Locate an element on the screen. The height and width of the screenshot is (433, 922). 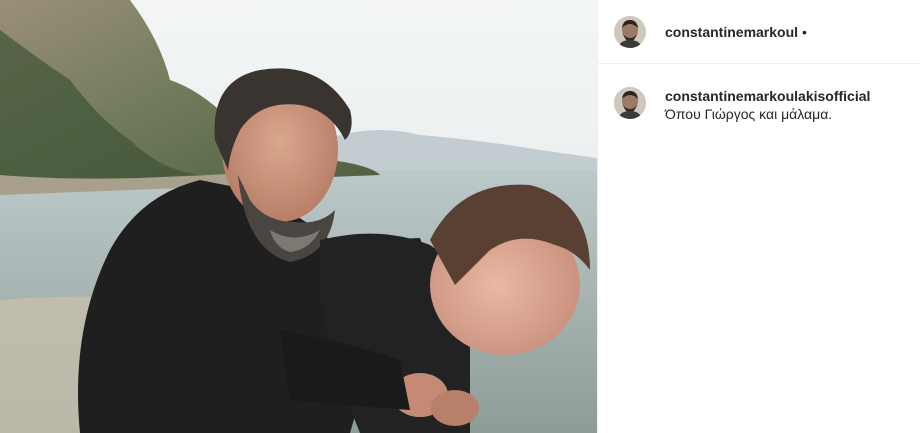
header-username: constantinemarkoul is located at coordinates (731, 32).